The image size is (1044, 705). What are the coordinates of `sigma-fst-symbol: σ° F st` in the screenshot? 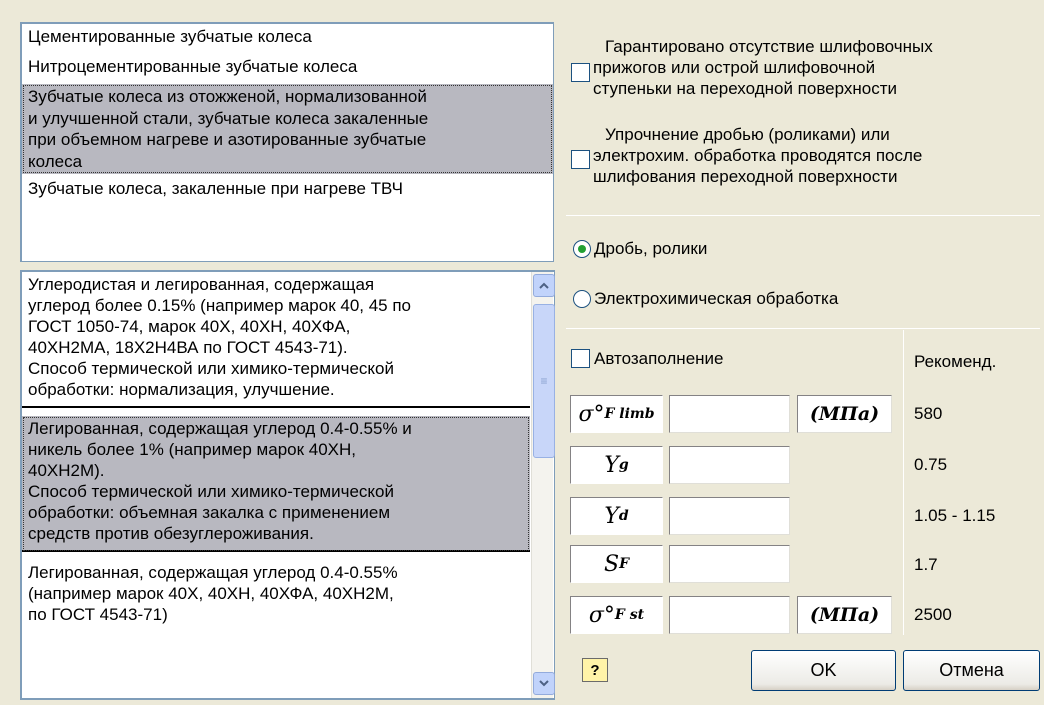 It's located at (616, 615).